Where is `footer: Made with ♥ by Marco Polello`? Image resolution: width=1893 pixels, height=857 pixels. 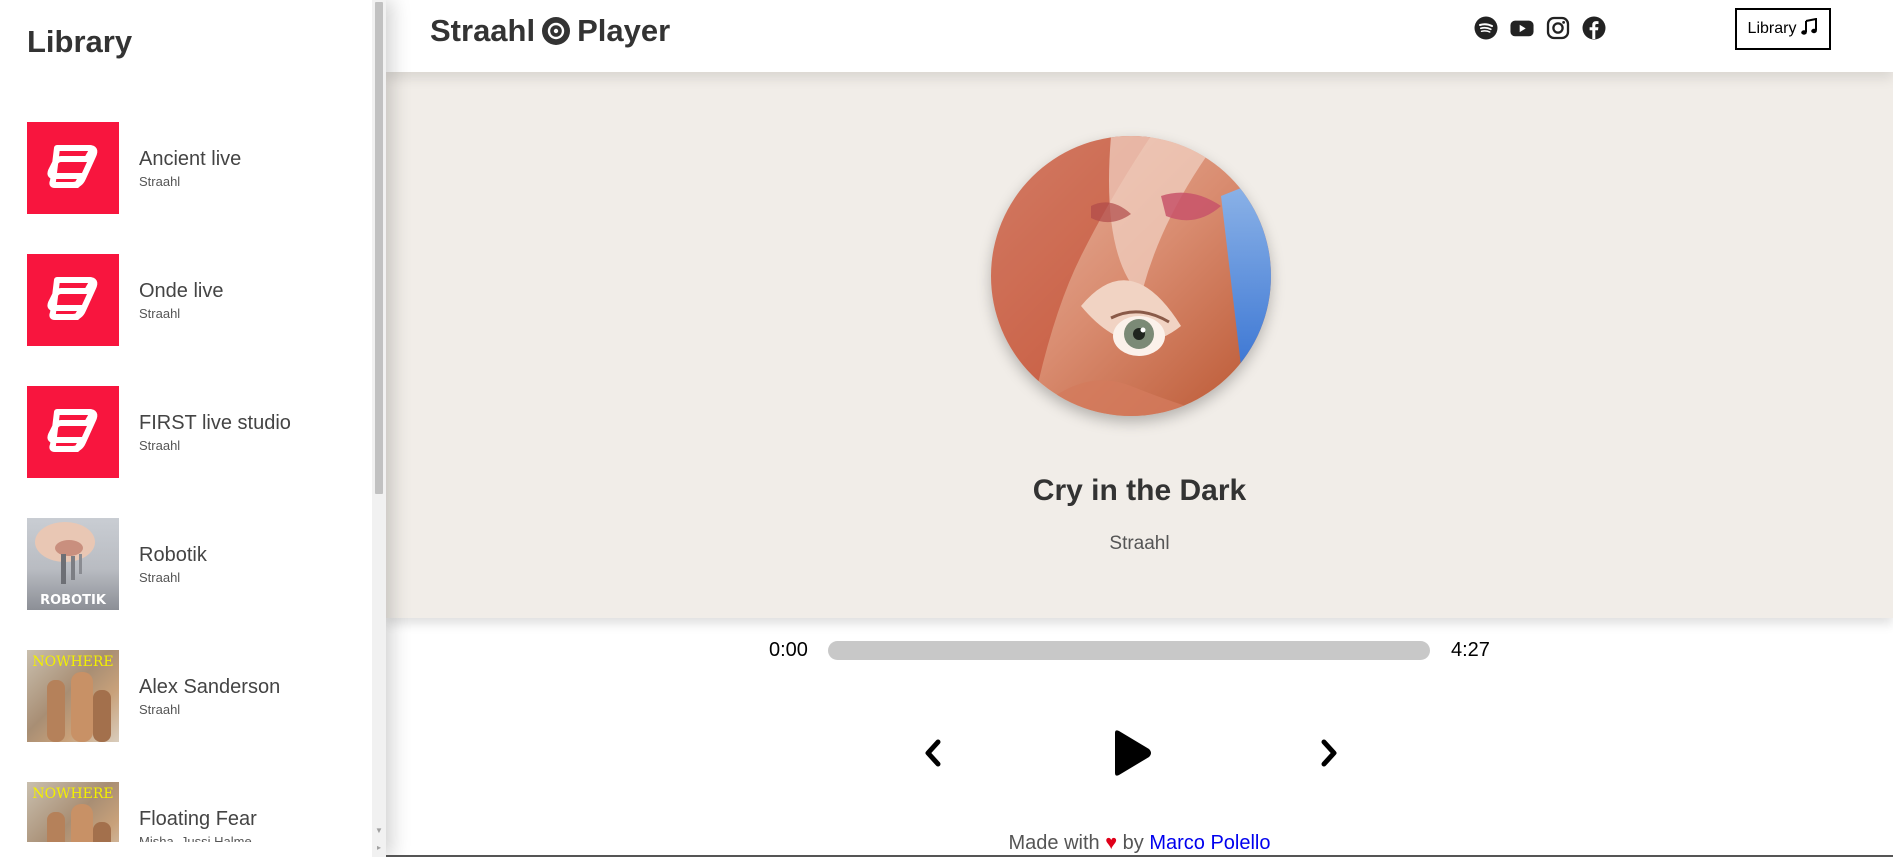 footer: Made with ♥ by Marco Polello is located at coordinates (1139, 843).